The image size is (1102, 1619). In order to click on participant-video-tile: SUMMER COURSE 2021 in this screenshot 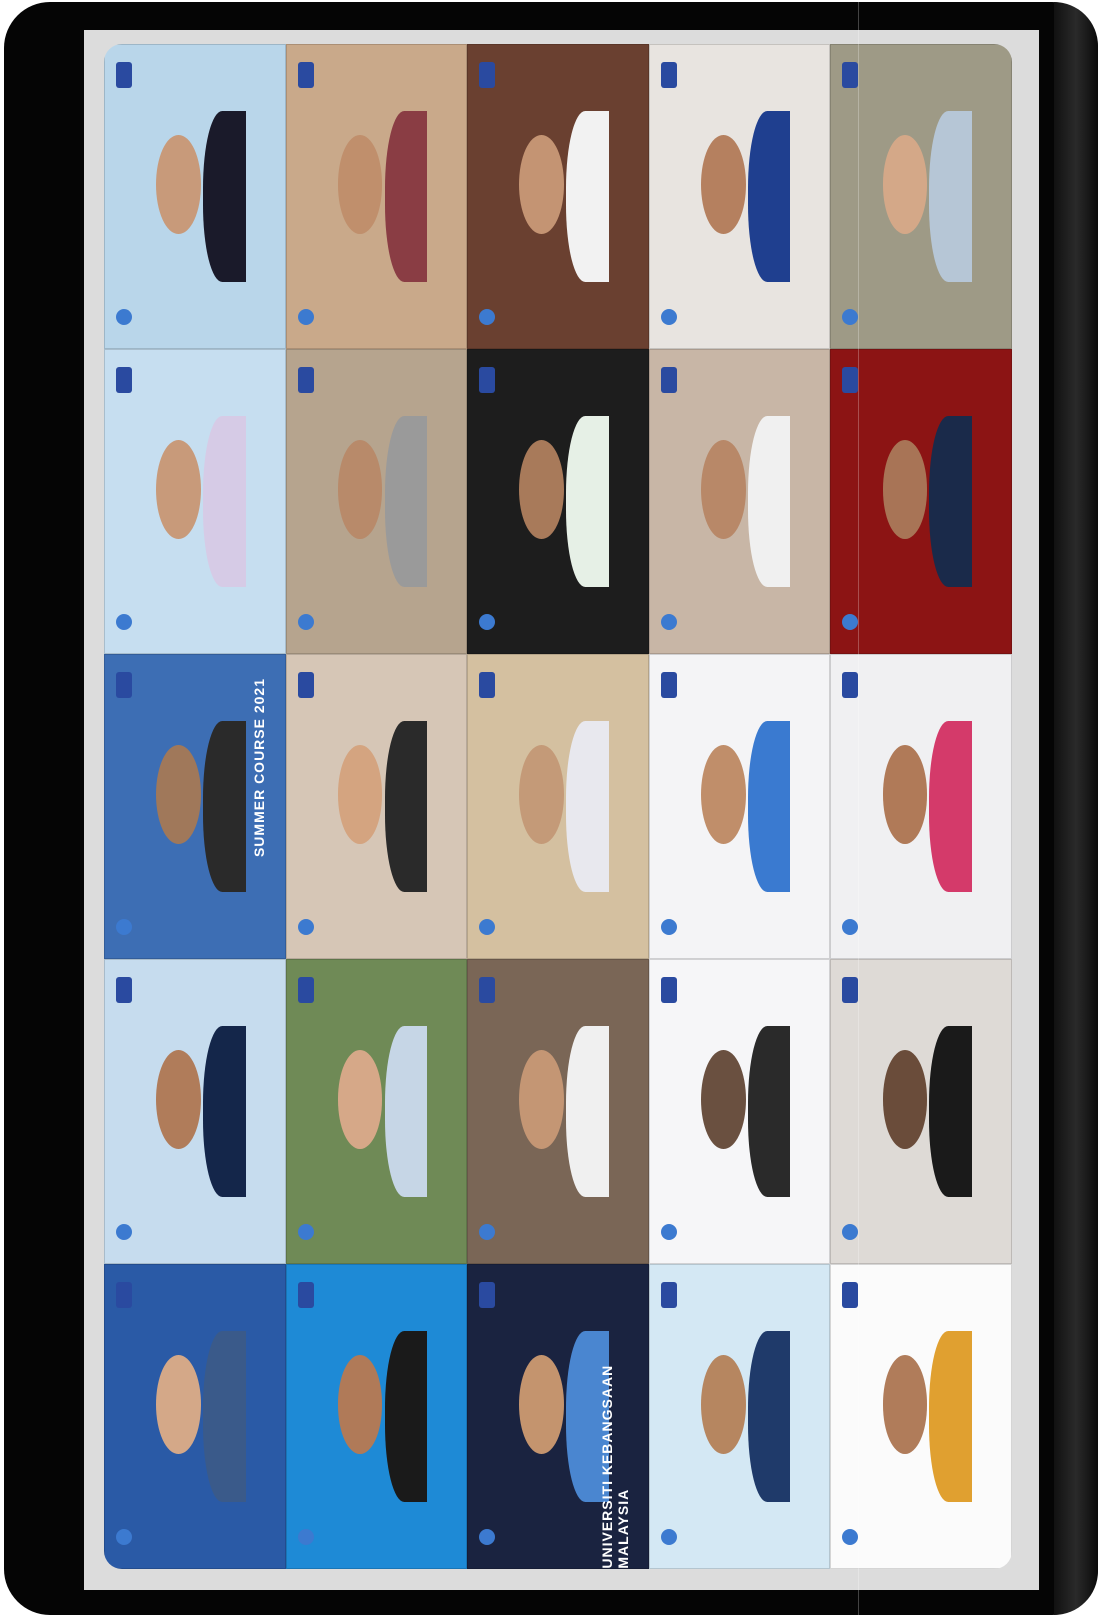, I will do `click(195, 806)`.